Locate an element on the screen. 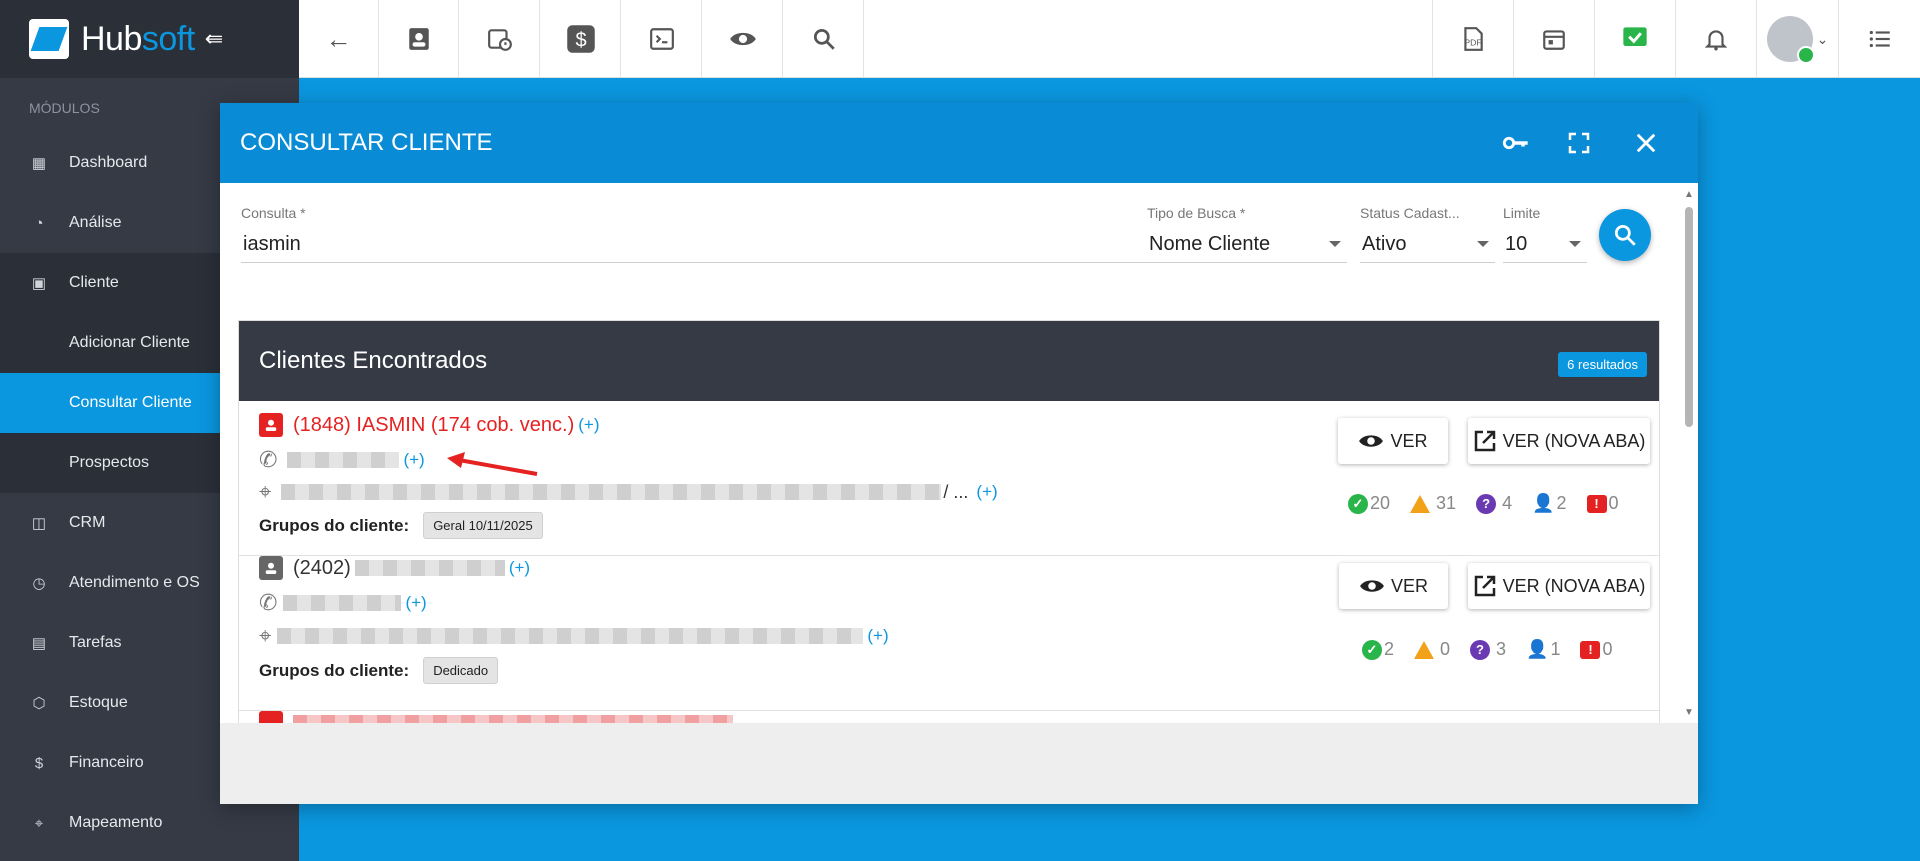 The image size is (1920, 861). client-name-line is located at coordinates (496, 717).